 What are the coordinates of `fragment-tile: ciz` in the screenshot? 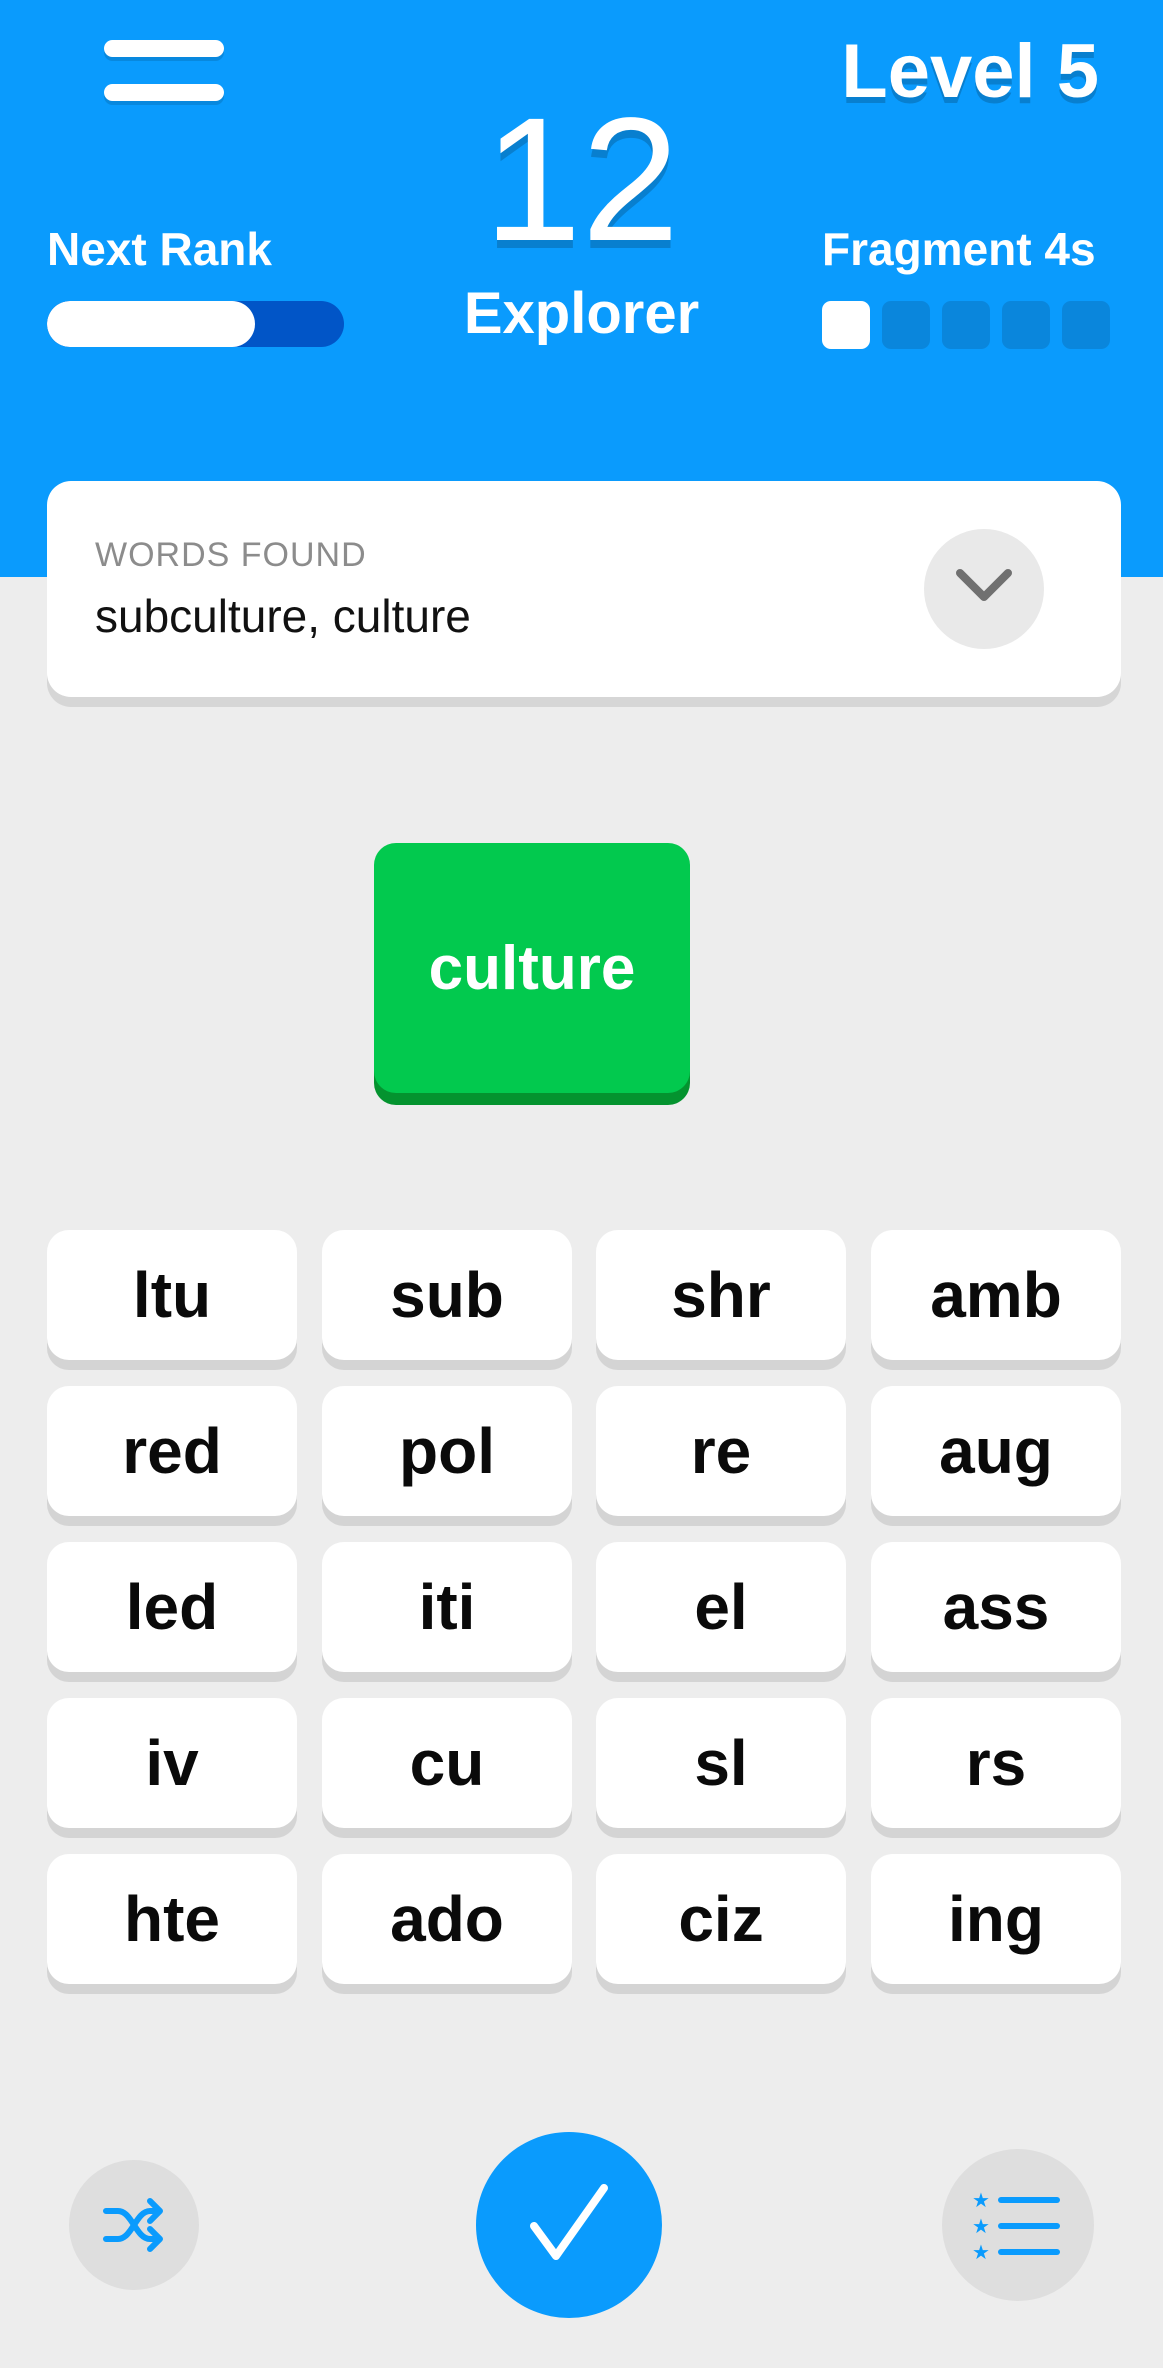 It's located at (721, 1919).